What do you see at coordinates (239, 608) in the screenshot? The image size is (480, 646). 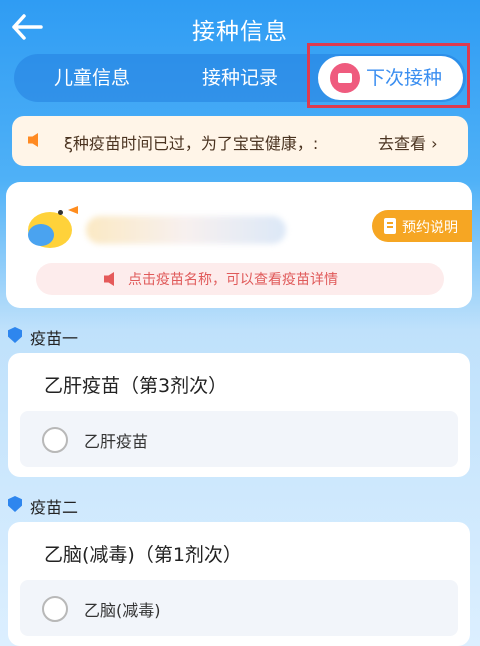 I see `vaccine-option: 乙脑(减毒)` at bounding box center [239, 608].